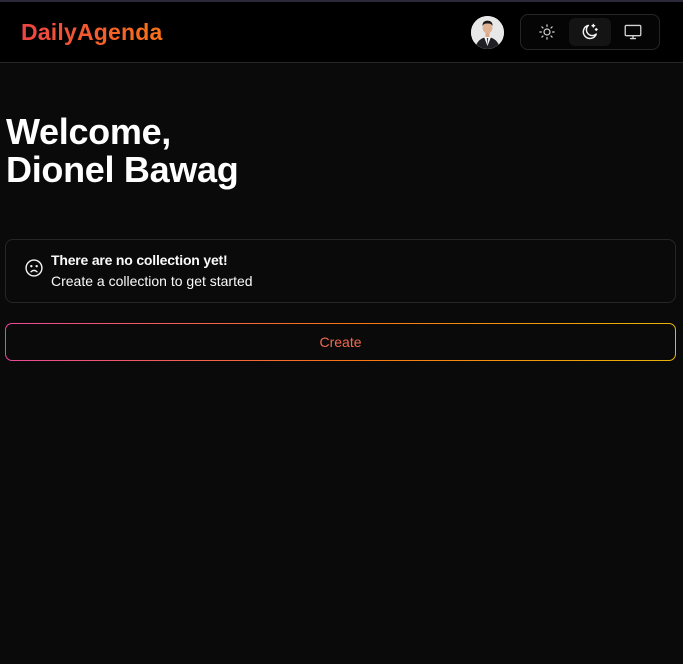  I want to click on desktop-icon, so click(633, 32).